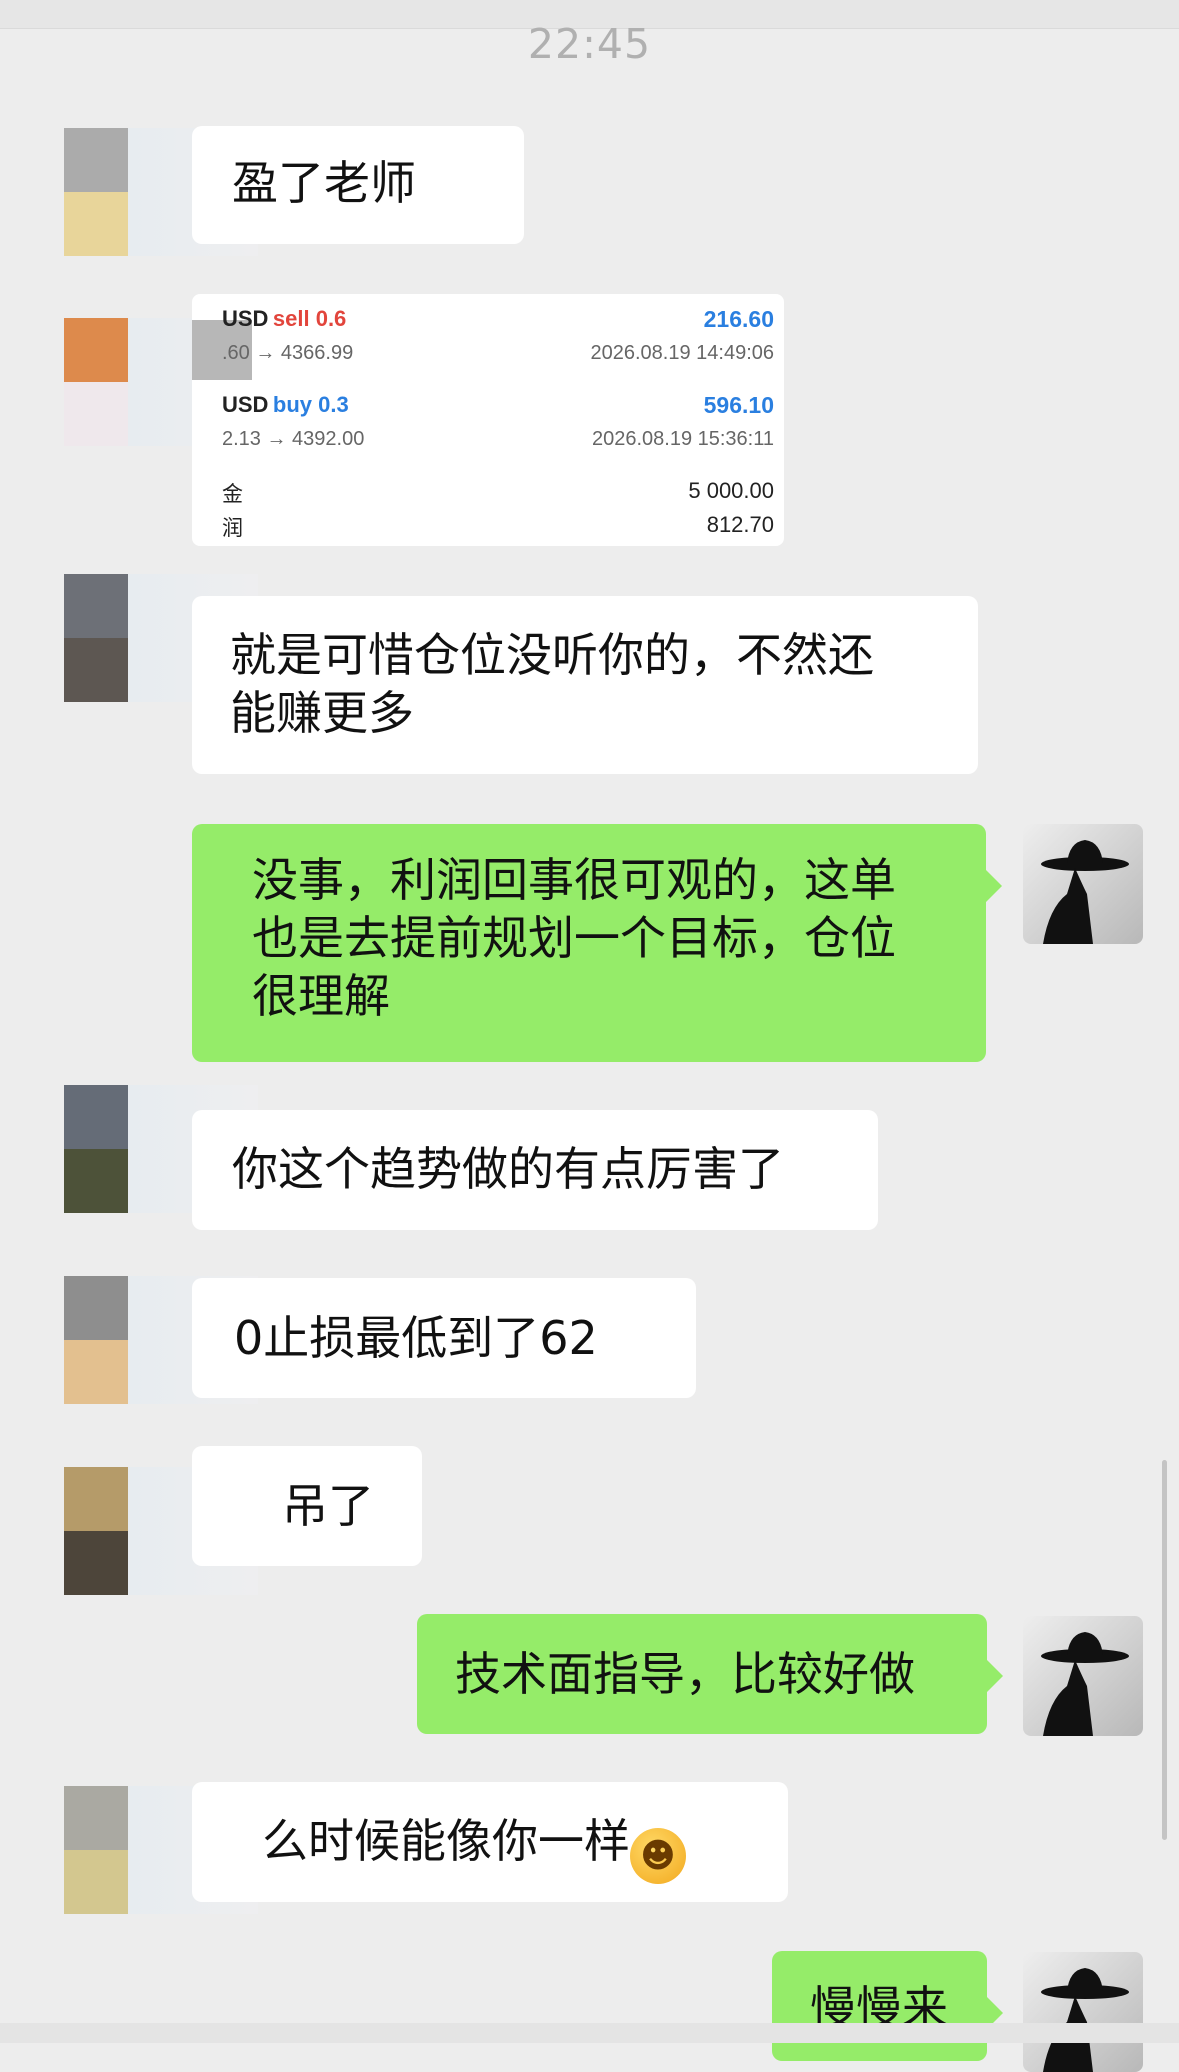 Image resolution: width=1179 pixels, height=2072 pixels. Describe the element at coordinates (658, 1856) in the screenshot. I see `face-with-tears-emoji-icon: ☻` at that location.